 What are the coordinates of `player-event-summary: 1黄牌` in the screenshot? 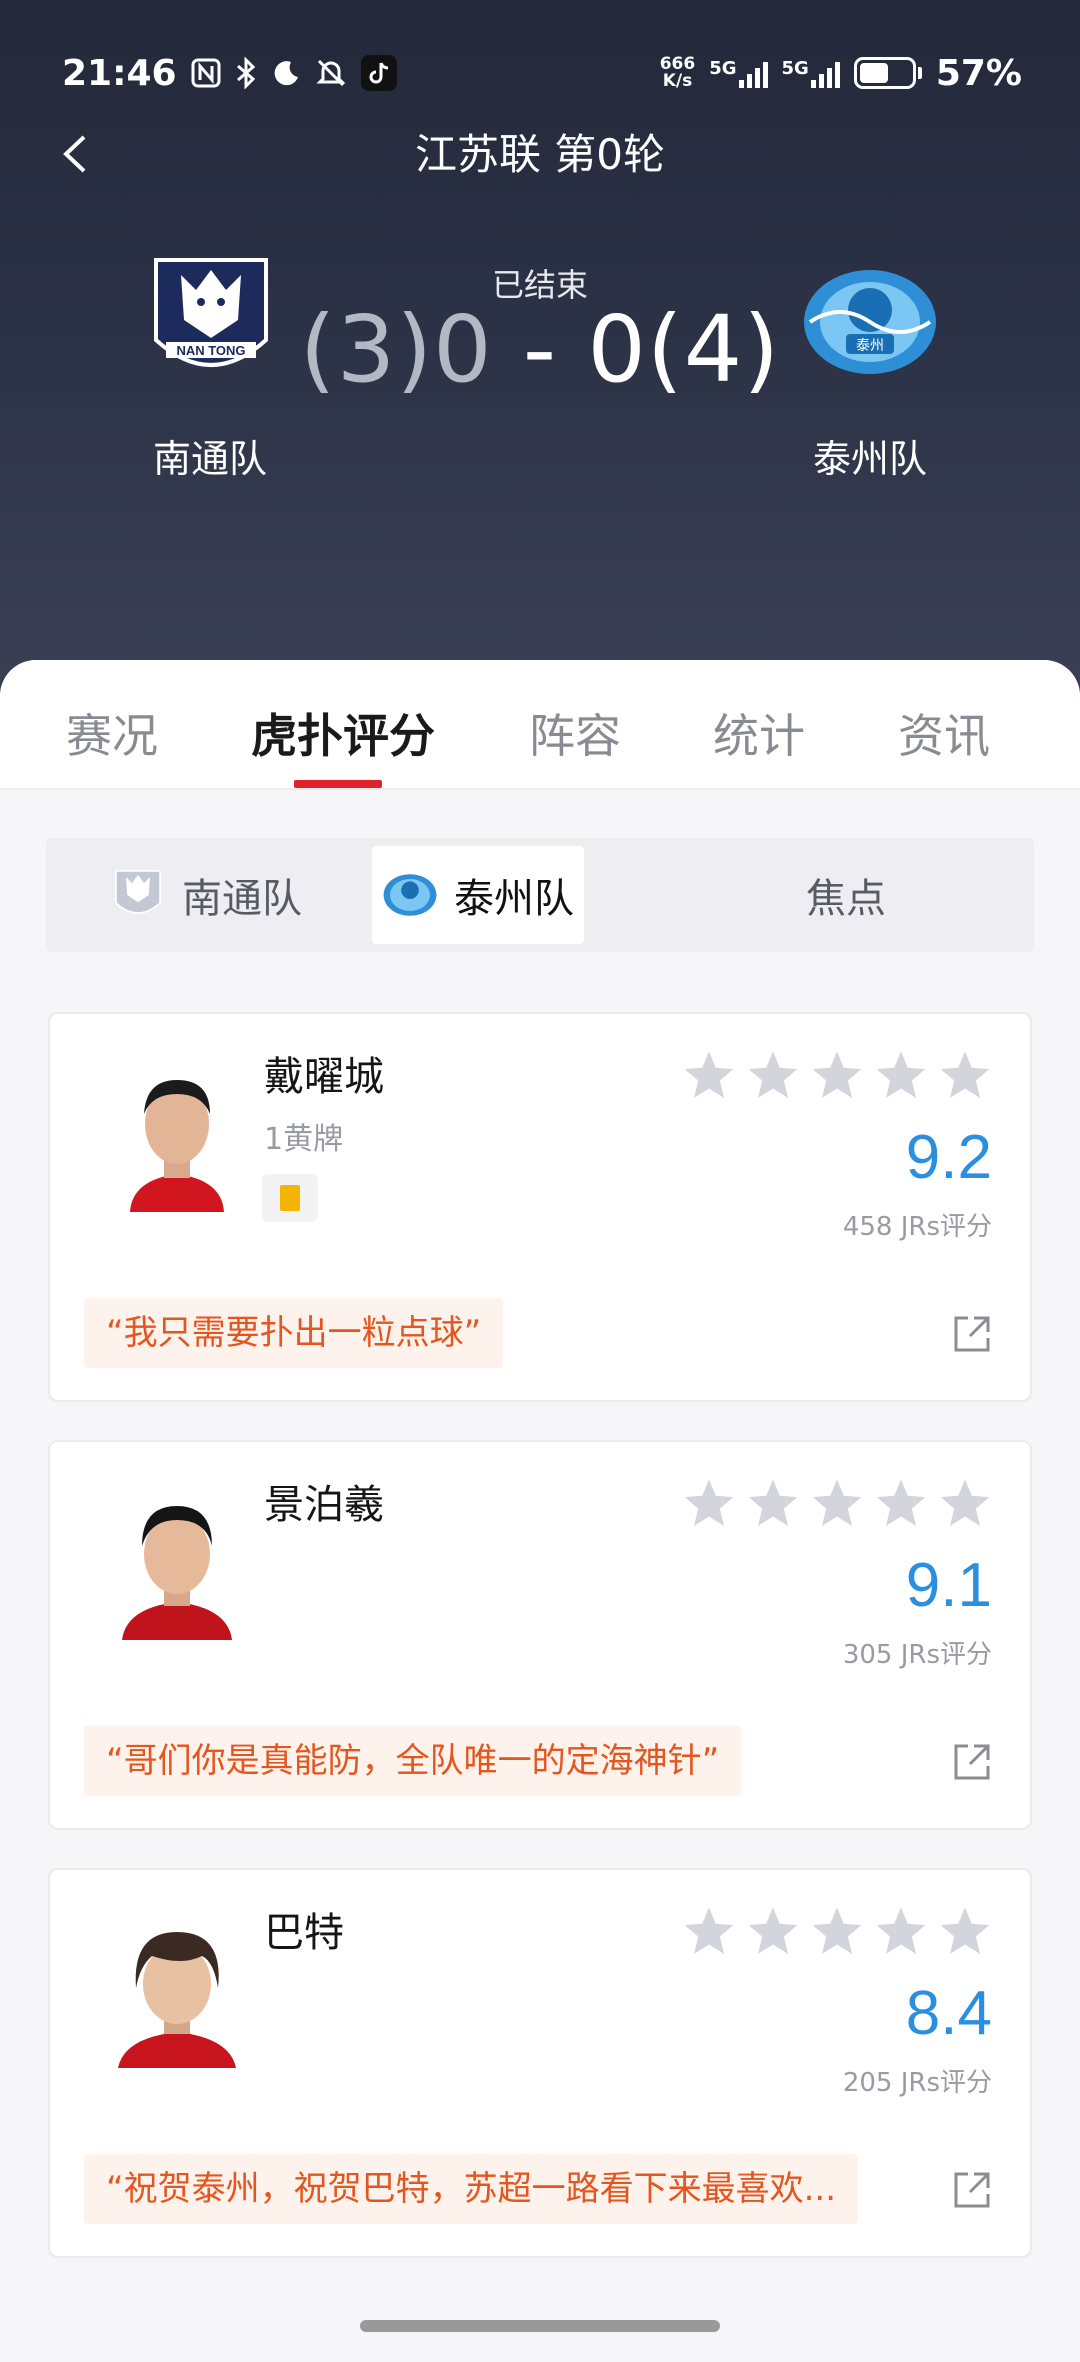 It's located at (304, 1139).